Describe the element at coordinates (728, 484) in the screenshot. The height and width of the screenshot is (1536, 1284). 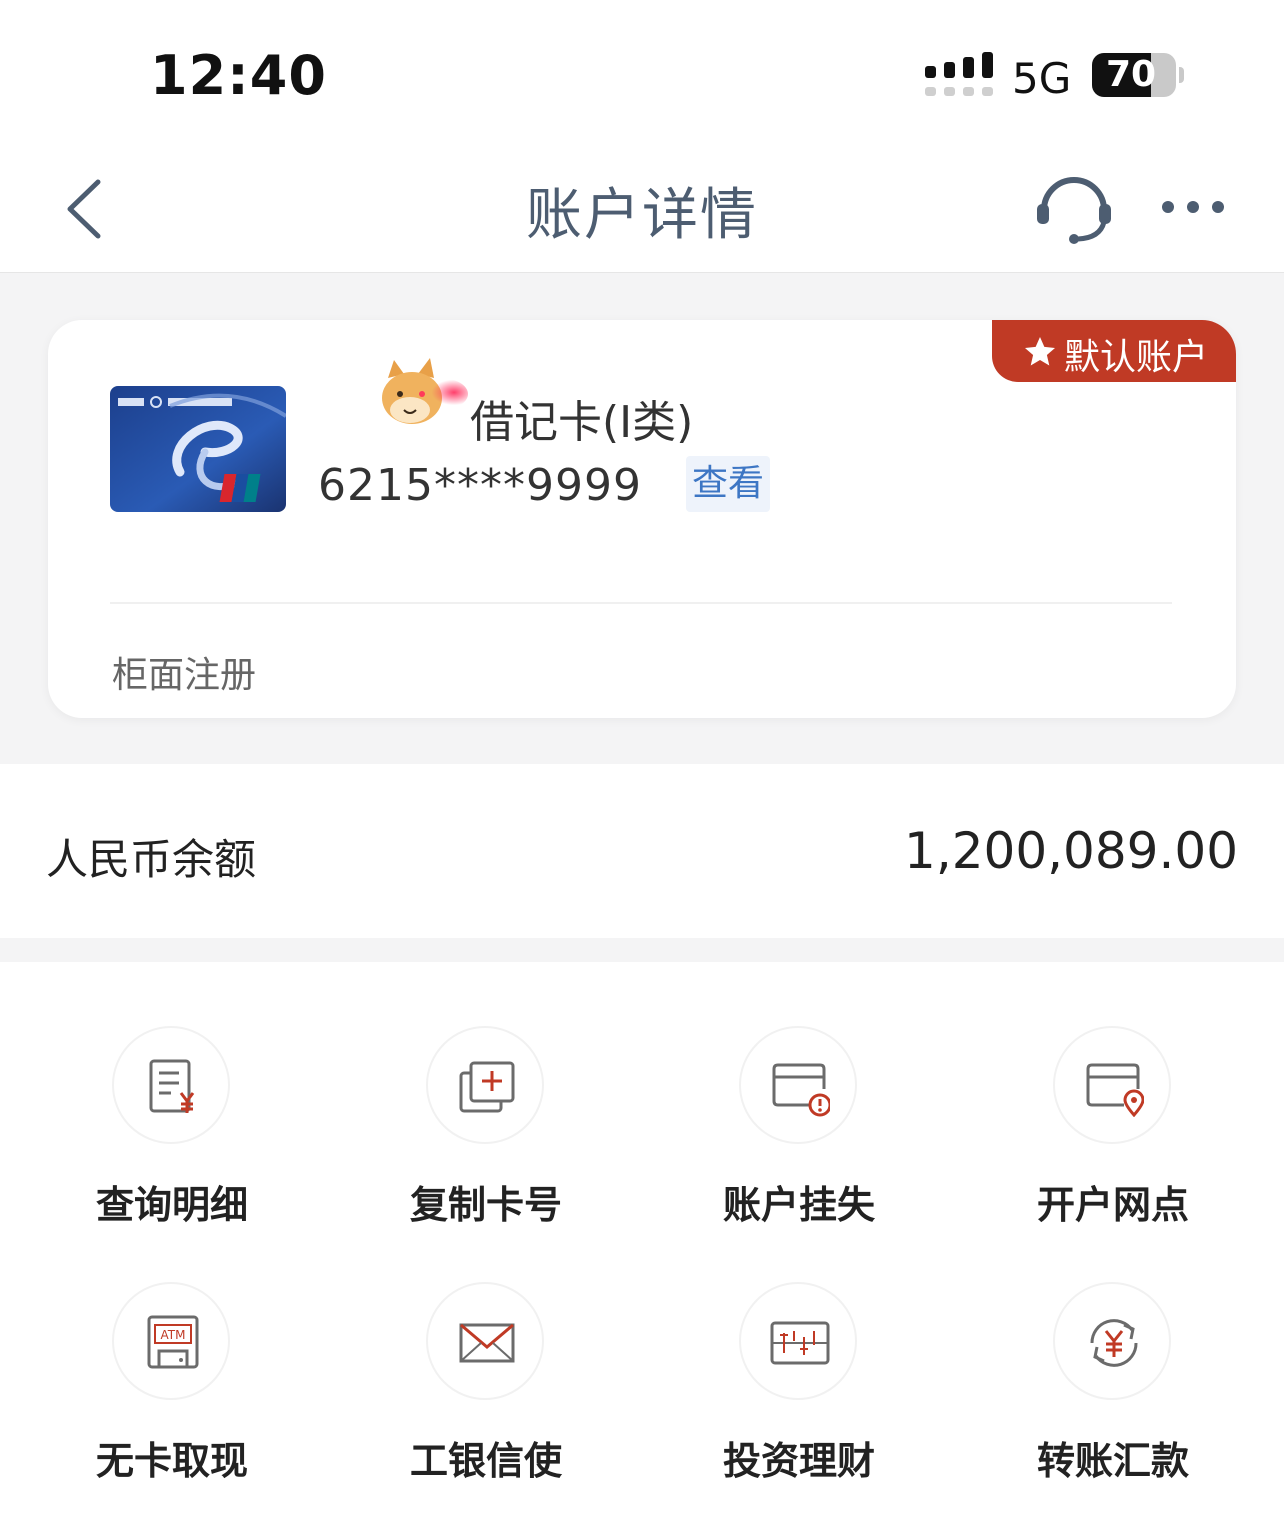
I see `view-card-number-button: 查看` at that location.